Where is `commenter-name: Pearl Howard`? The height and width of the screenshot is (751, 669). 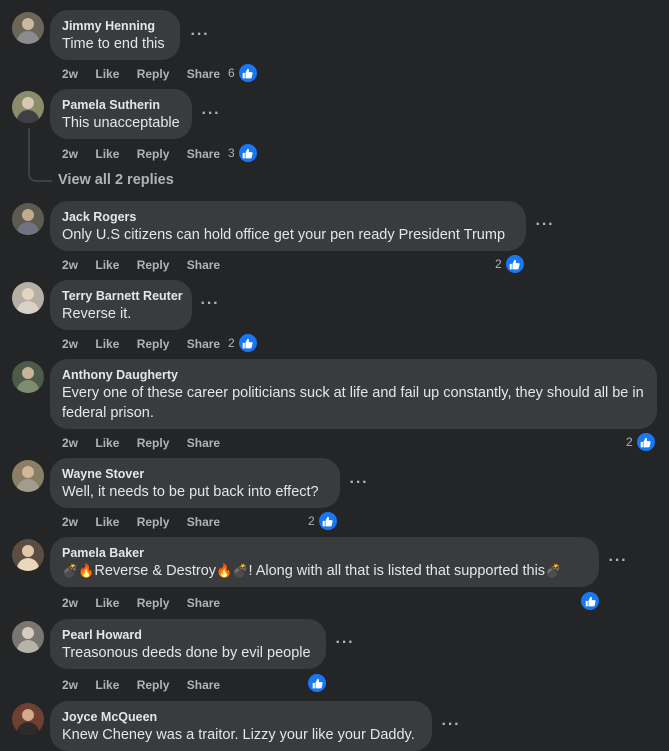 commenter-name: Pearl Howard is located at coordinates (188, 635).